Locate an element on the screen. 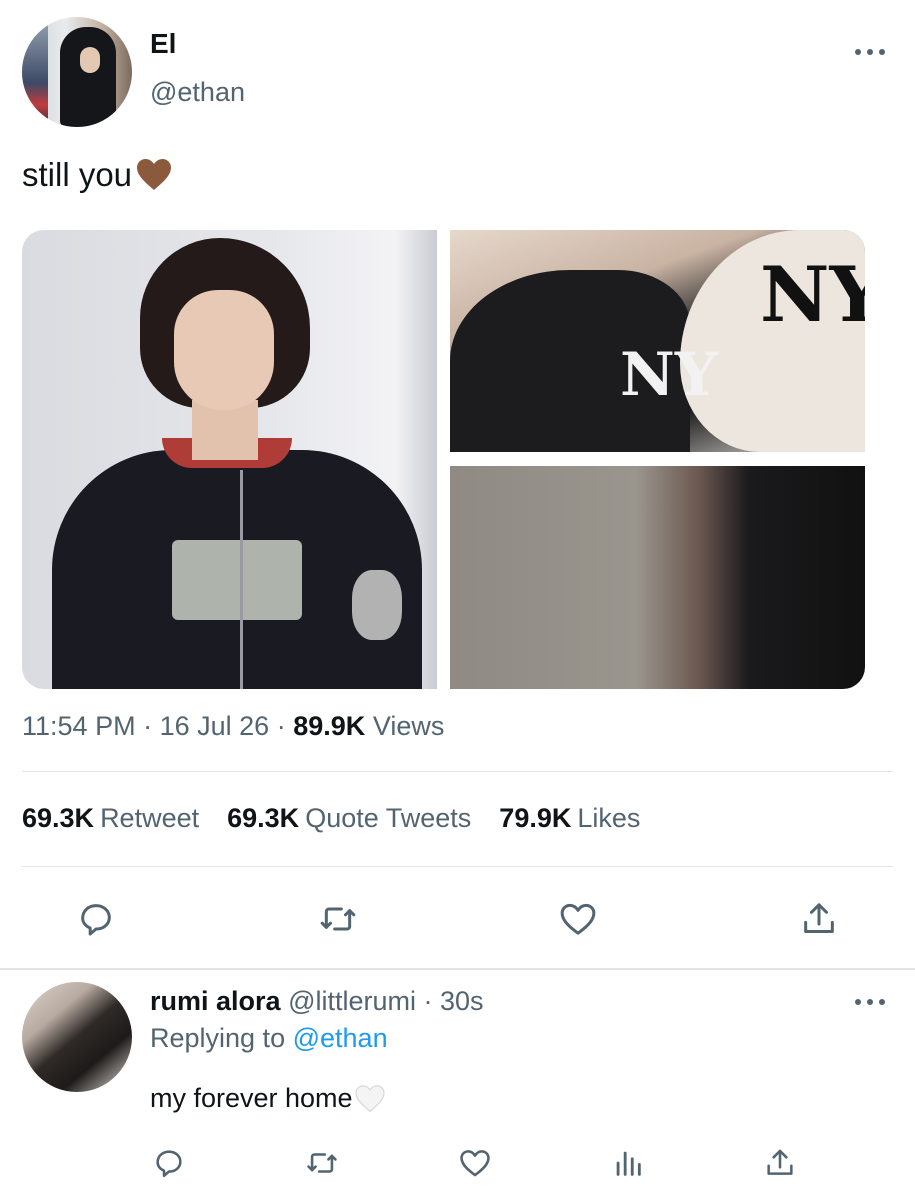 The image size is (915, 1200). replying-to: Replying to @ethan is located at coordinates (269, 1038).